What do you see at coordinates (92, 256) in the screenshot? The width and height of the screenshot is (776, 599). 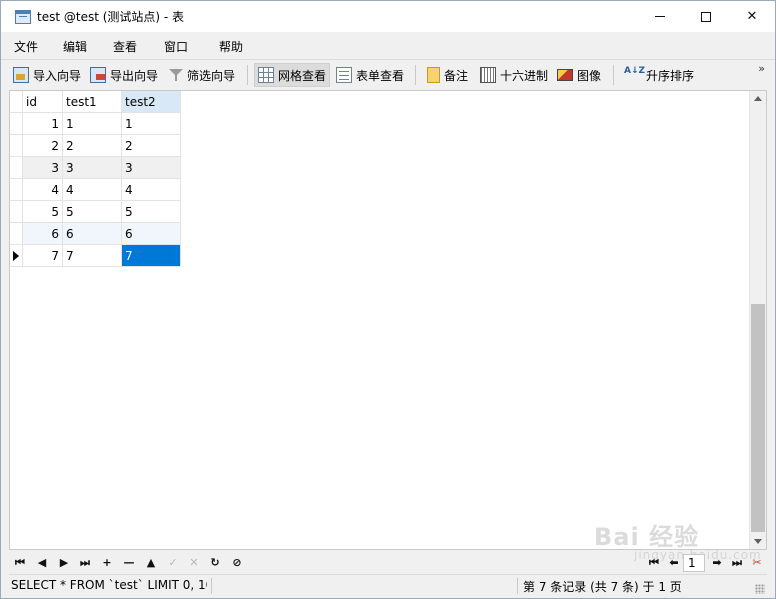 I see `cell-test1: 7` at bounding box center [92, 256].